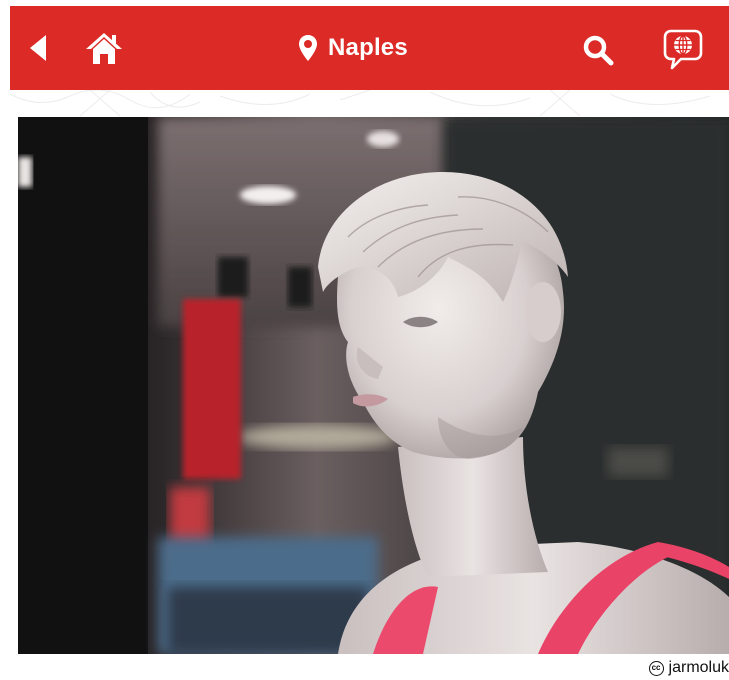 The height and width of the screenshot is (680, 729). I want to click on decorative-pattern, so click(369, 104).